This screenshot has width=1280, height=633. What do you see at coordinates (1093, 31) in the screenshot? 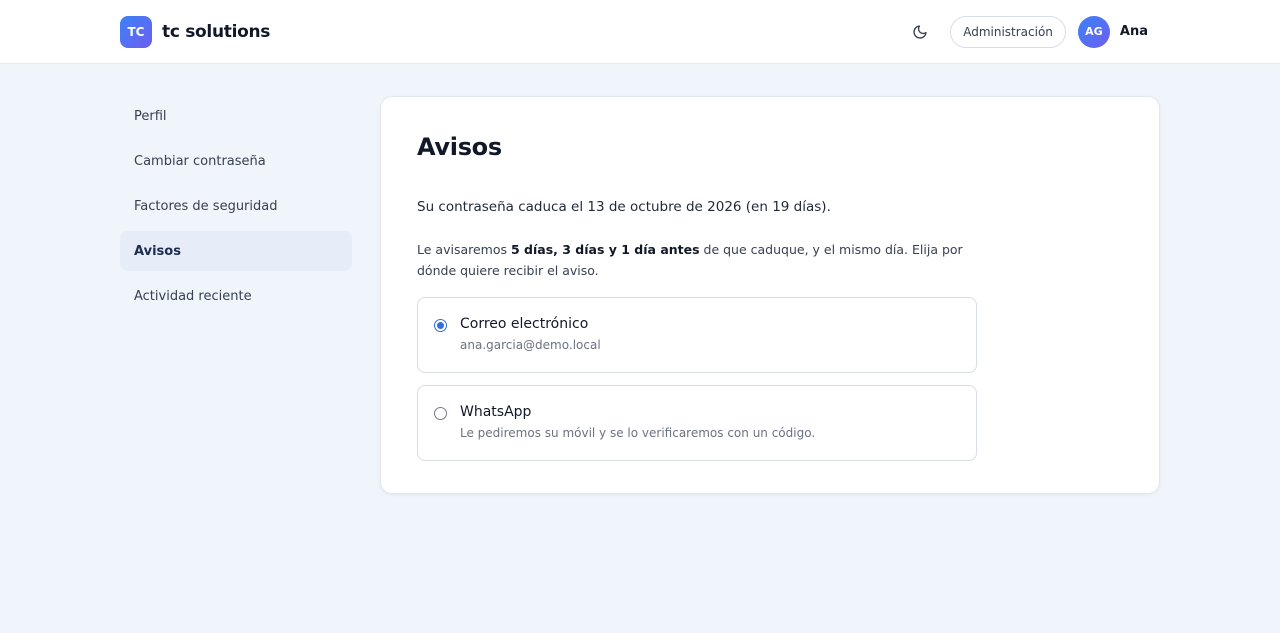
I see `avatar: AG` at bounding box center [1093, 31].